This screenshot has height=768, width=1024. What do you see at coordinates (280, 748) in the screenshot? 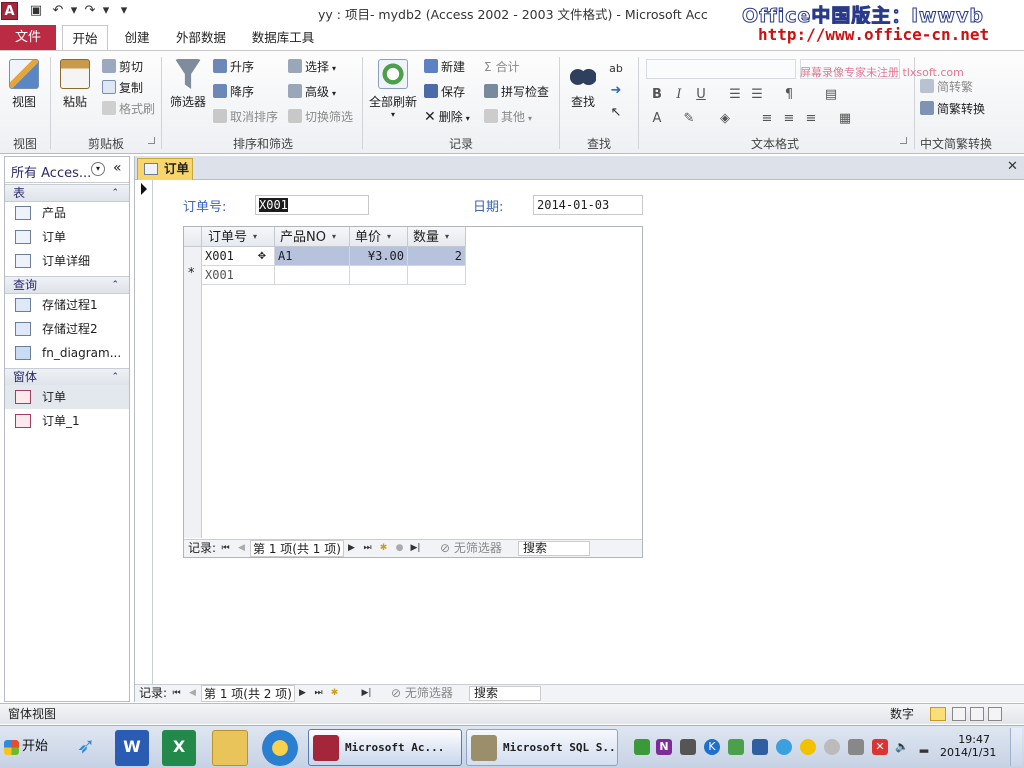
I see `media-player-icon` at bounding box center [280, 748].